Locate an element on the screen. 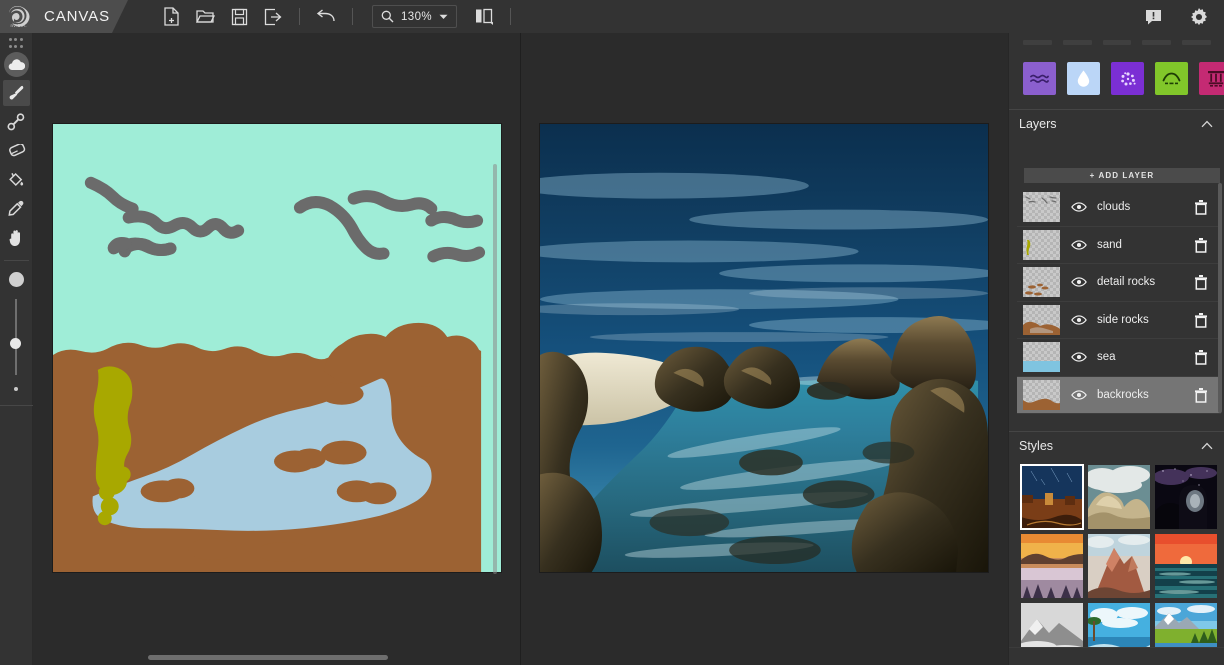 Image resolution: width=1224 pixels, height=665 pixels. sparkles-icon is located at coordinates (1128, 78).